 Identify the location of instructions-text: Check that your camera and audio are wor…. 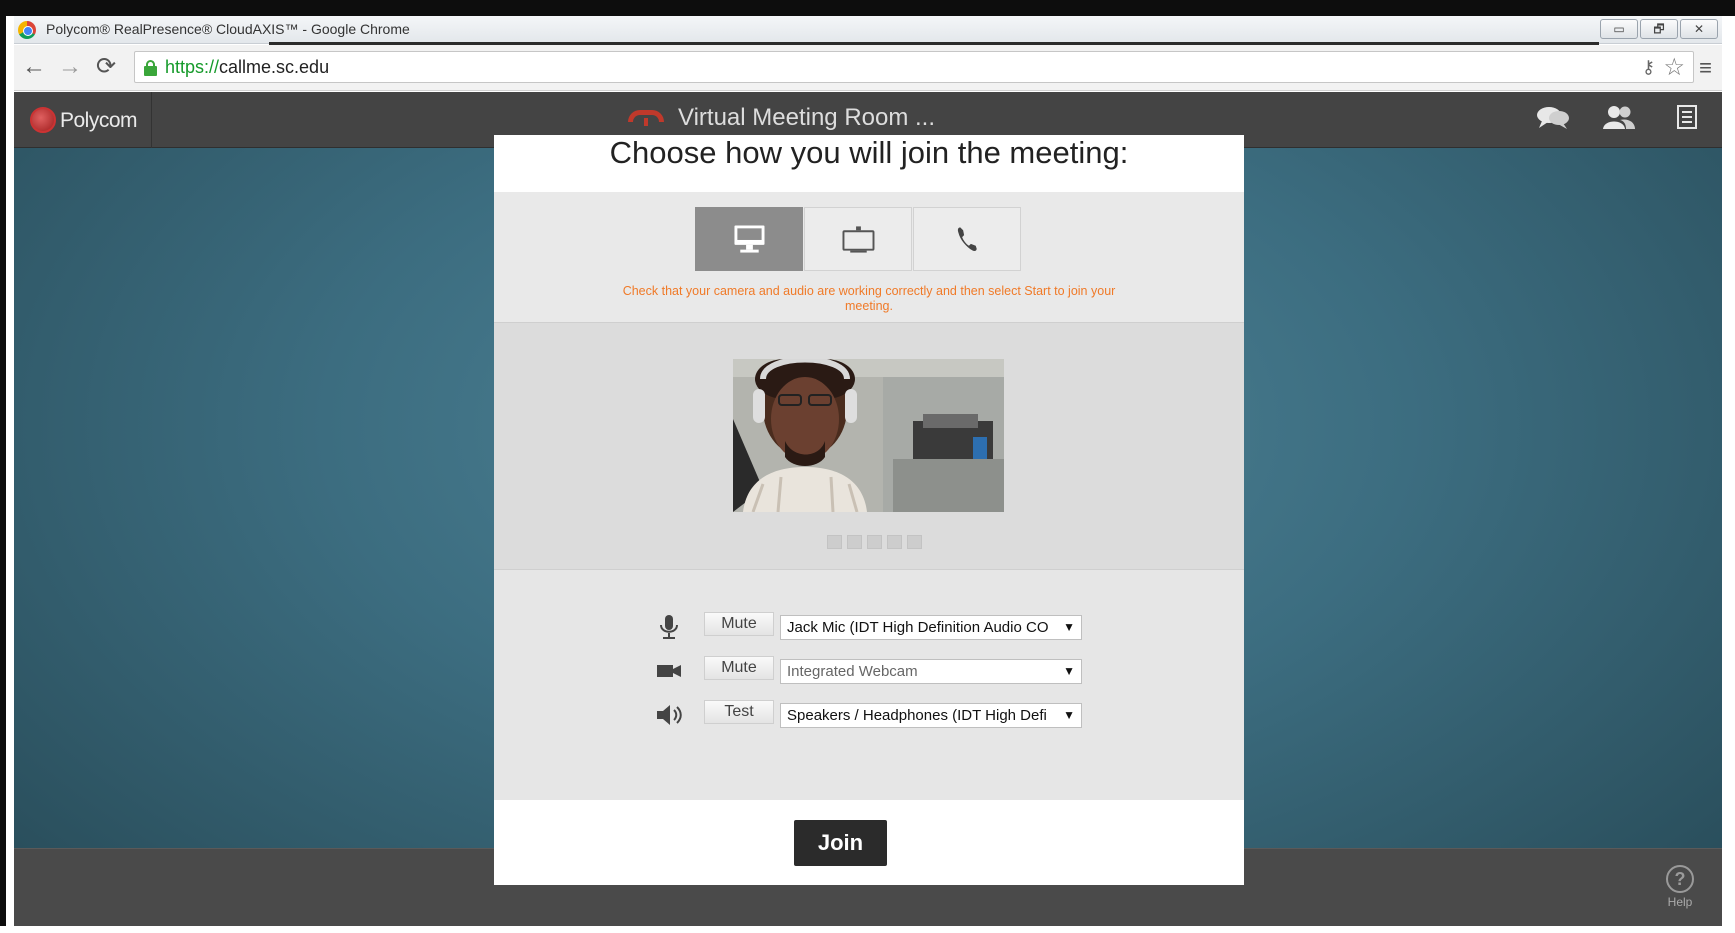
(869, 298).